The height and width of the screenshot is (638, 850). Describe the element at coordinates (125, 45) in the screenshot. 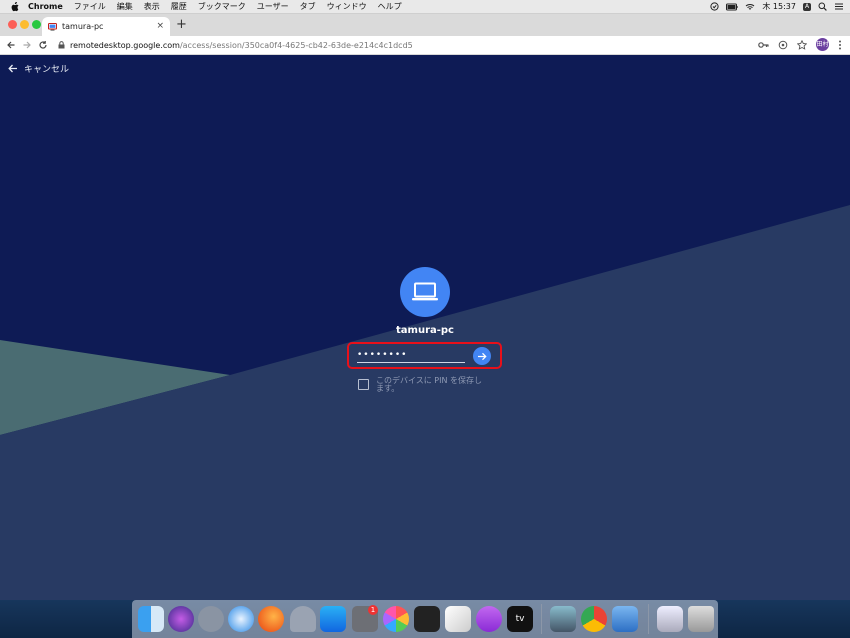

I see `url-host: remotedesktop.google.com` at that location.